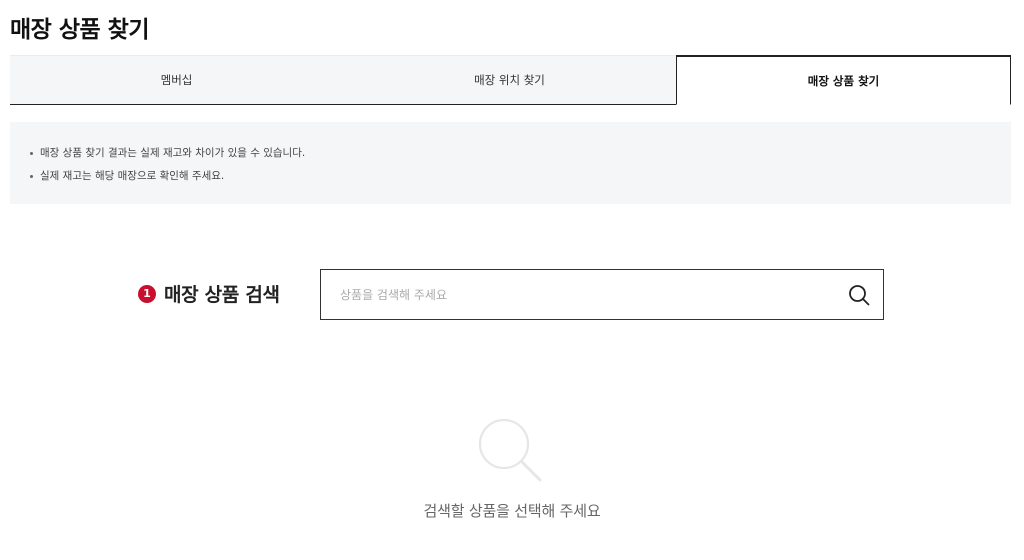  I want to click on tab-store-location: 매장 위치 찾기, so click(509, 80).